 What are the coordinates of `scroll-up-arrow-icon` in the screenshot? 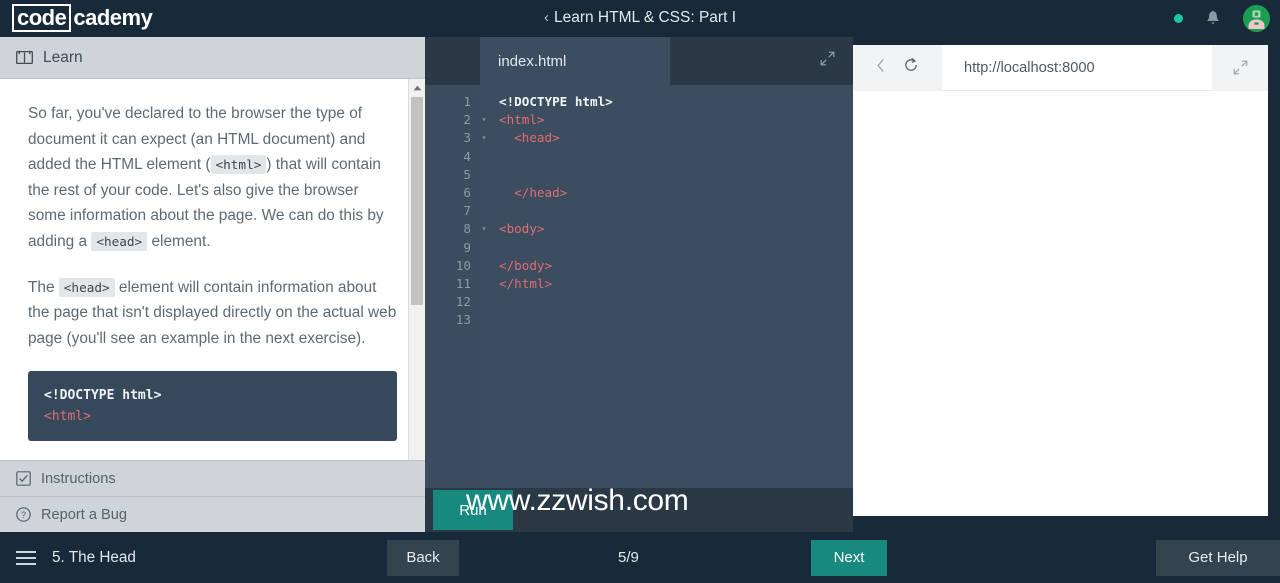 It's located at (417, 87).